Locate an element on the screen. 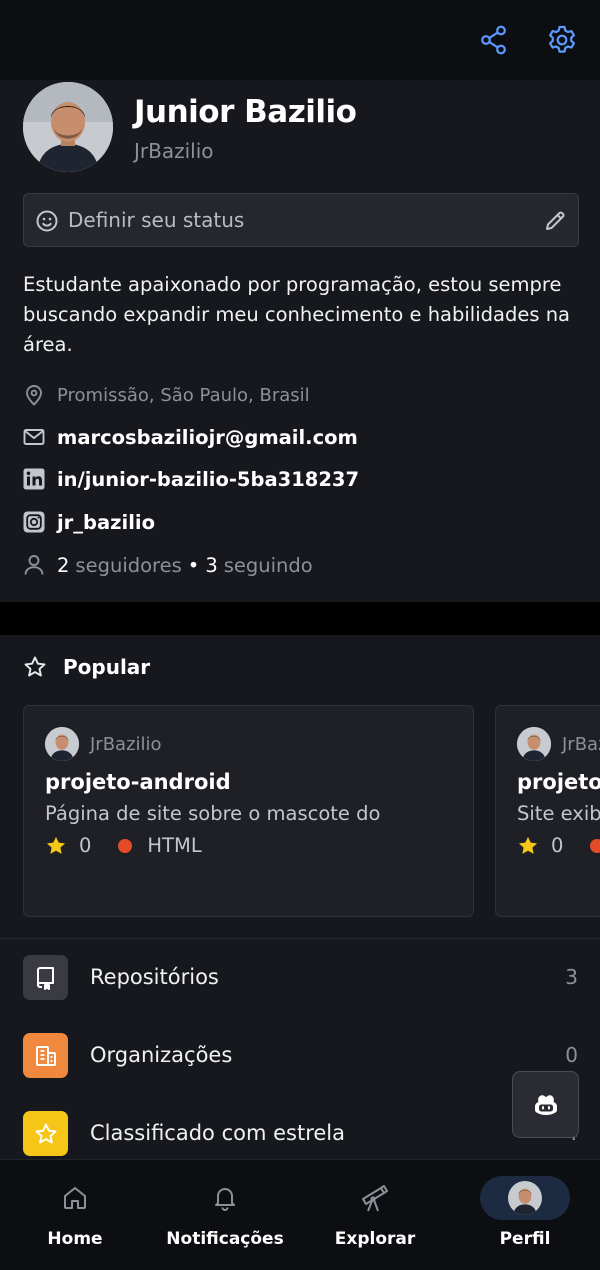  menu-label: Classificado com estrela is located at coordinates (217, 1133).